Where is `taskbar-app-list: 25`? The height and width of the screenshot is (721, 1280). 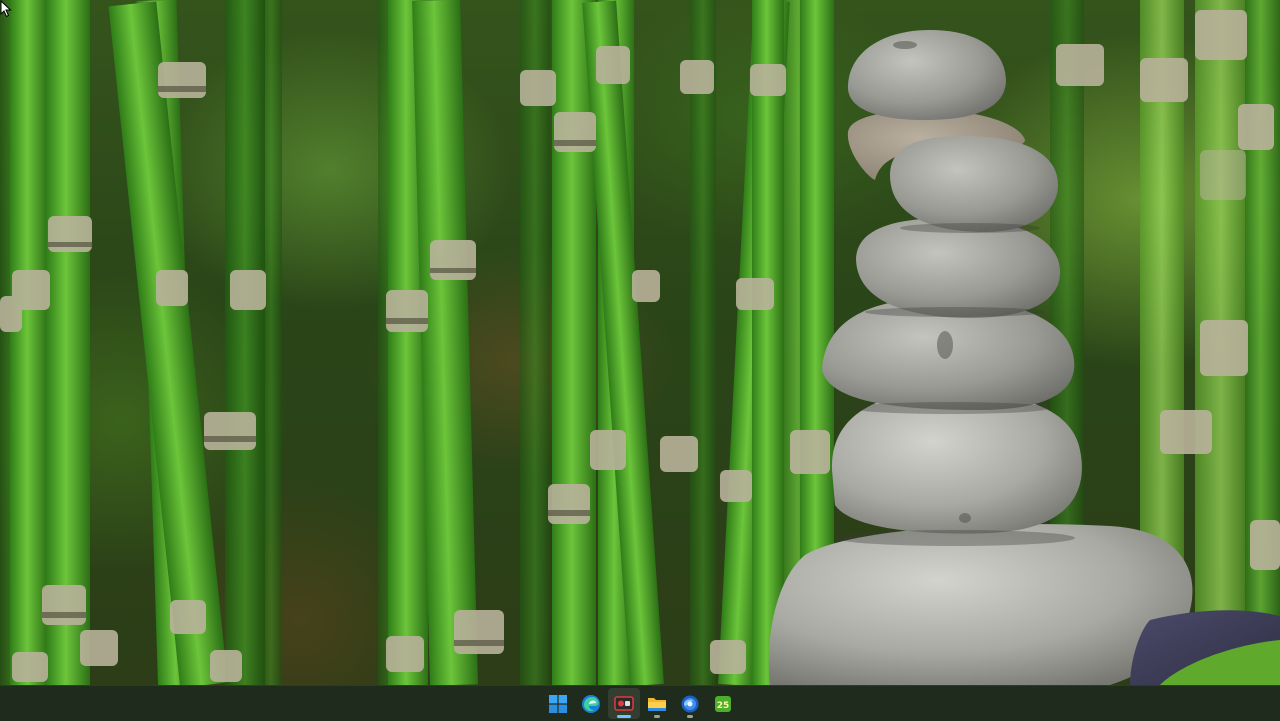 taskbar-app-list: 25 is located at coordinates (640, 703).